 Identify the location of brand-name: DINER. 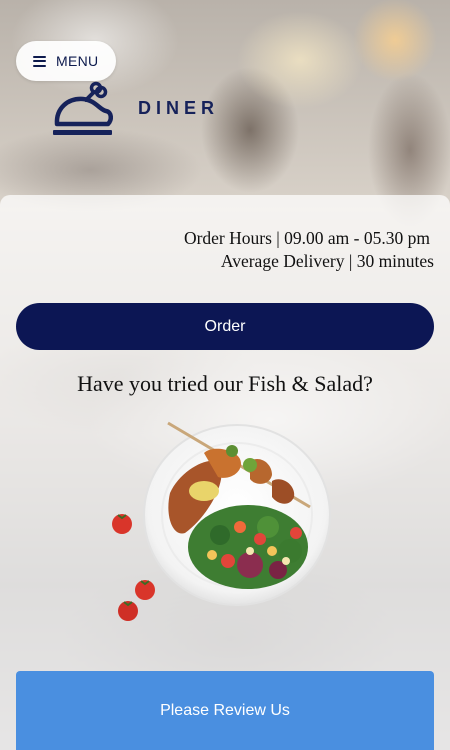
(179, 108).